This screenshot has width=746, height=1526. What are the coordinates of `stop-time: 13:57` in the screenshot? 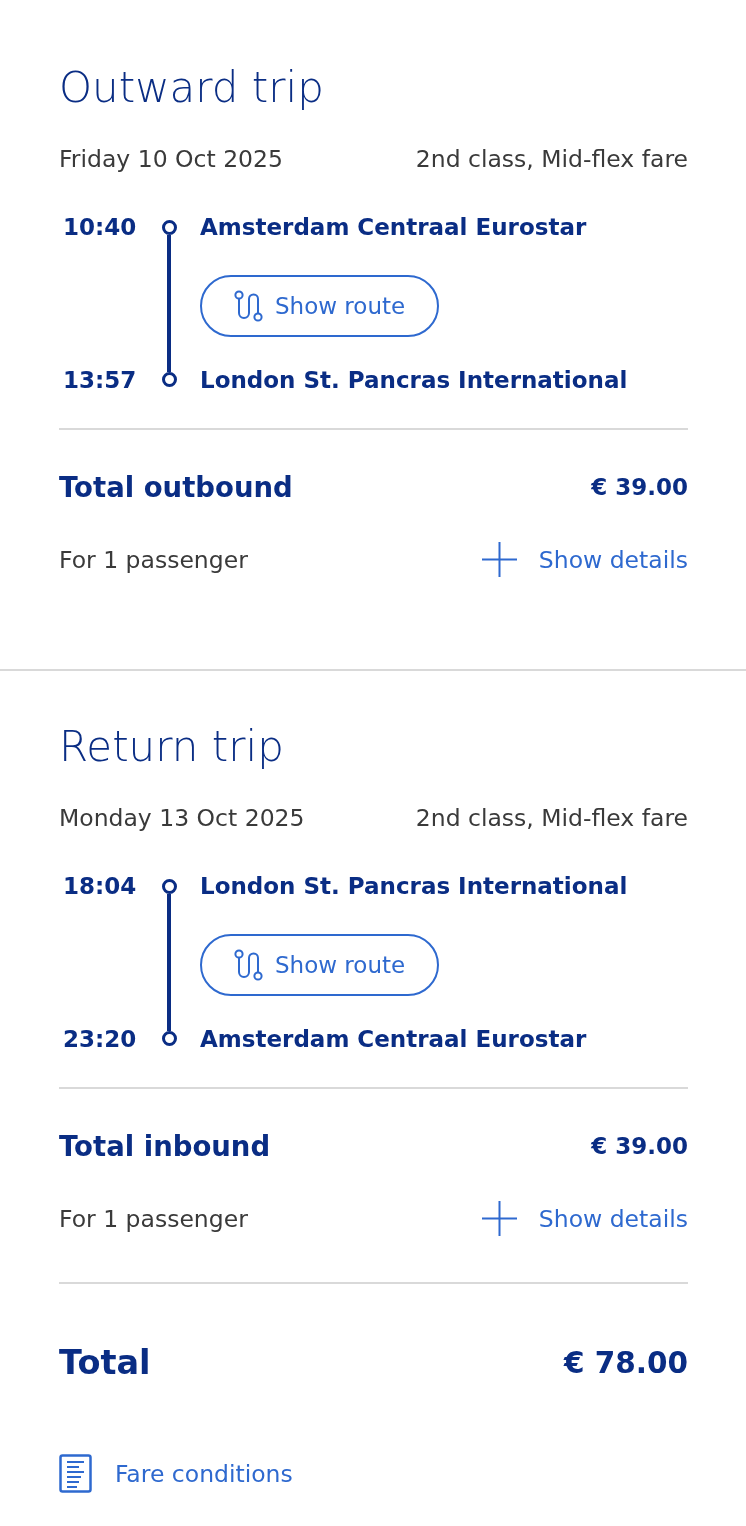 It's located at (99, 380).